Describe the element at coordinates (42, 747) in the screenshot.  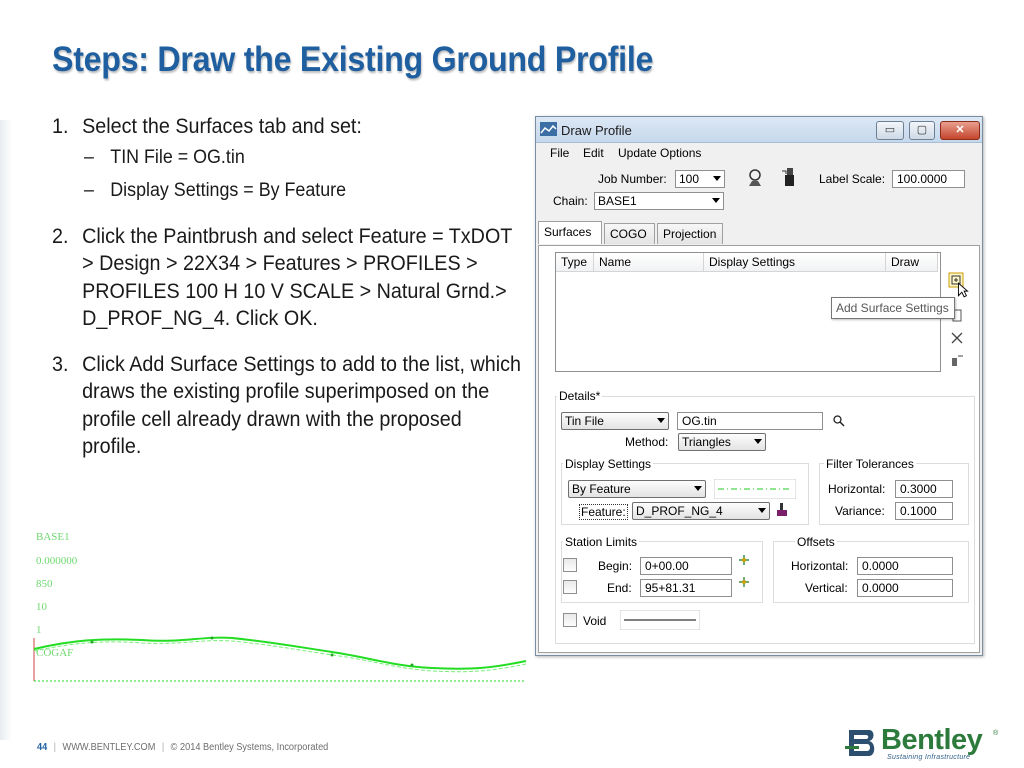
I see `page-number: 44` at that location.